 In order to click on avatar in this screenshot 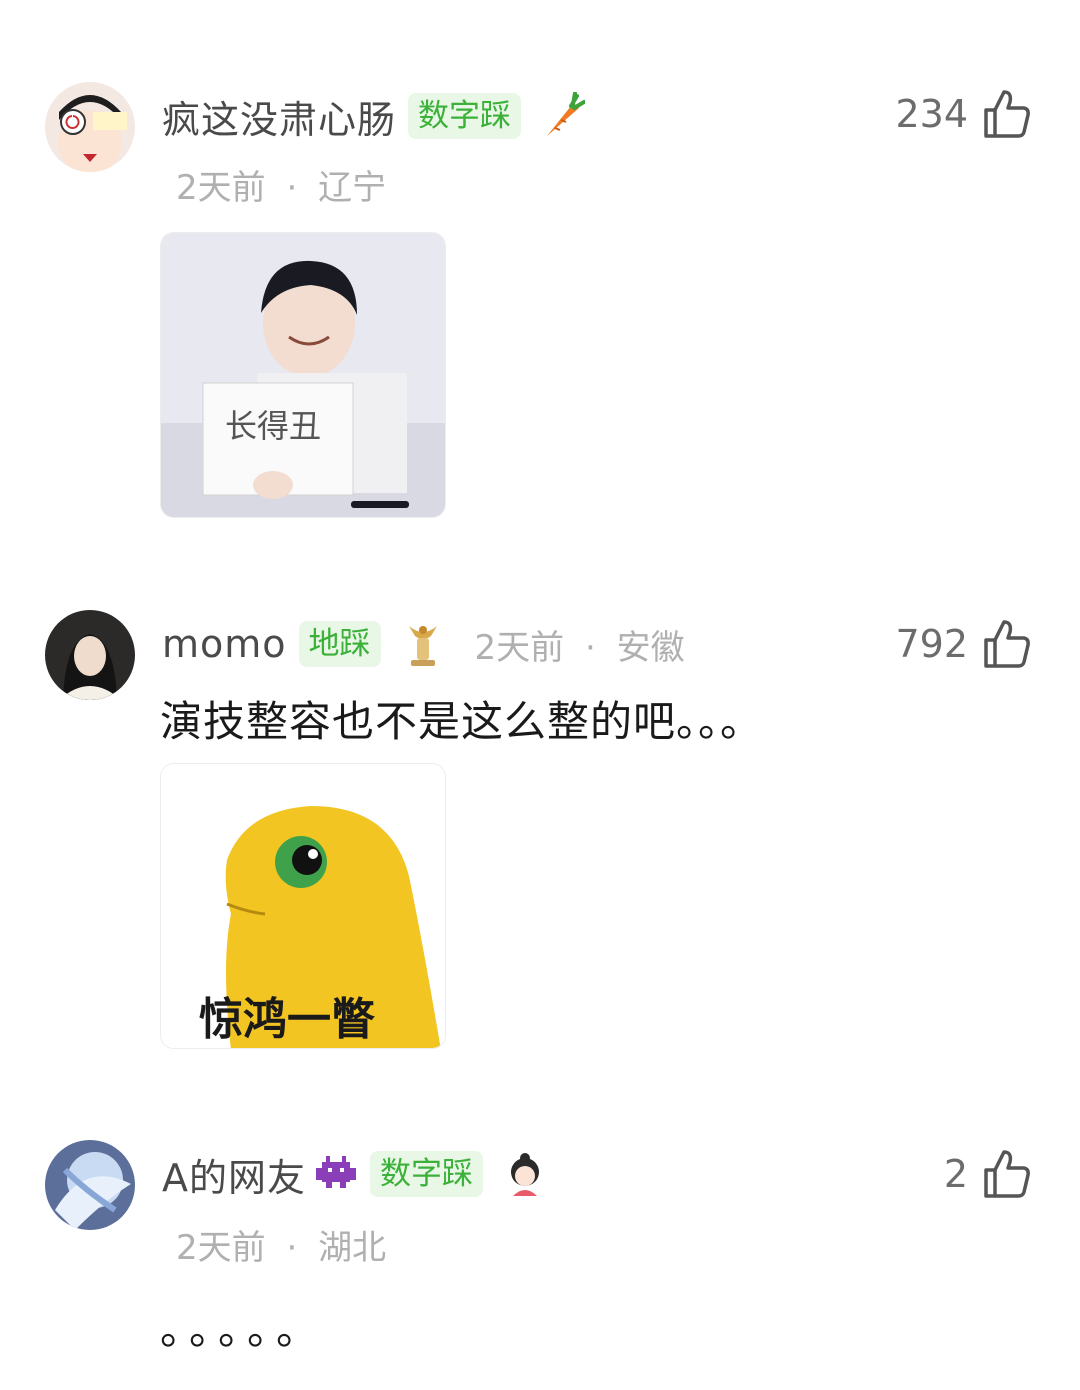, I will do `click(90, 1185)`.